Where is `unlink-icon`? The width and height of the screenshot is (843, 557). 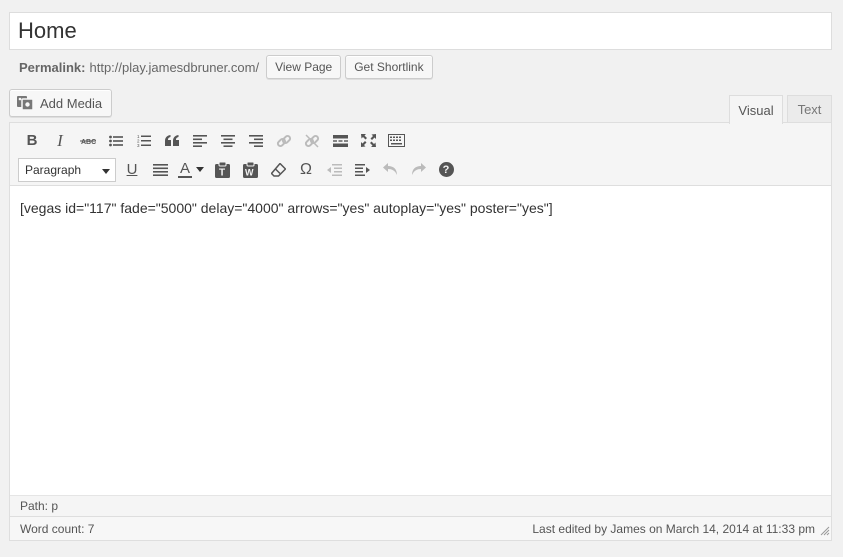
unlink-icon is located at coordinates (312, 141).